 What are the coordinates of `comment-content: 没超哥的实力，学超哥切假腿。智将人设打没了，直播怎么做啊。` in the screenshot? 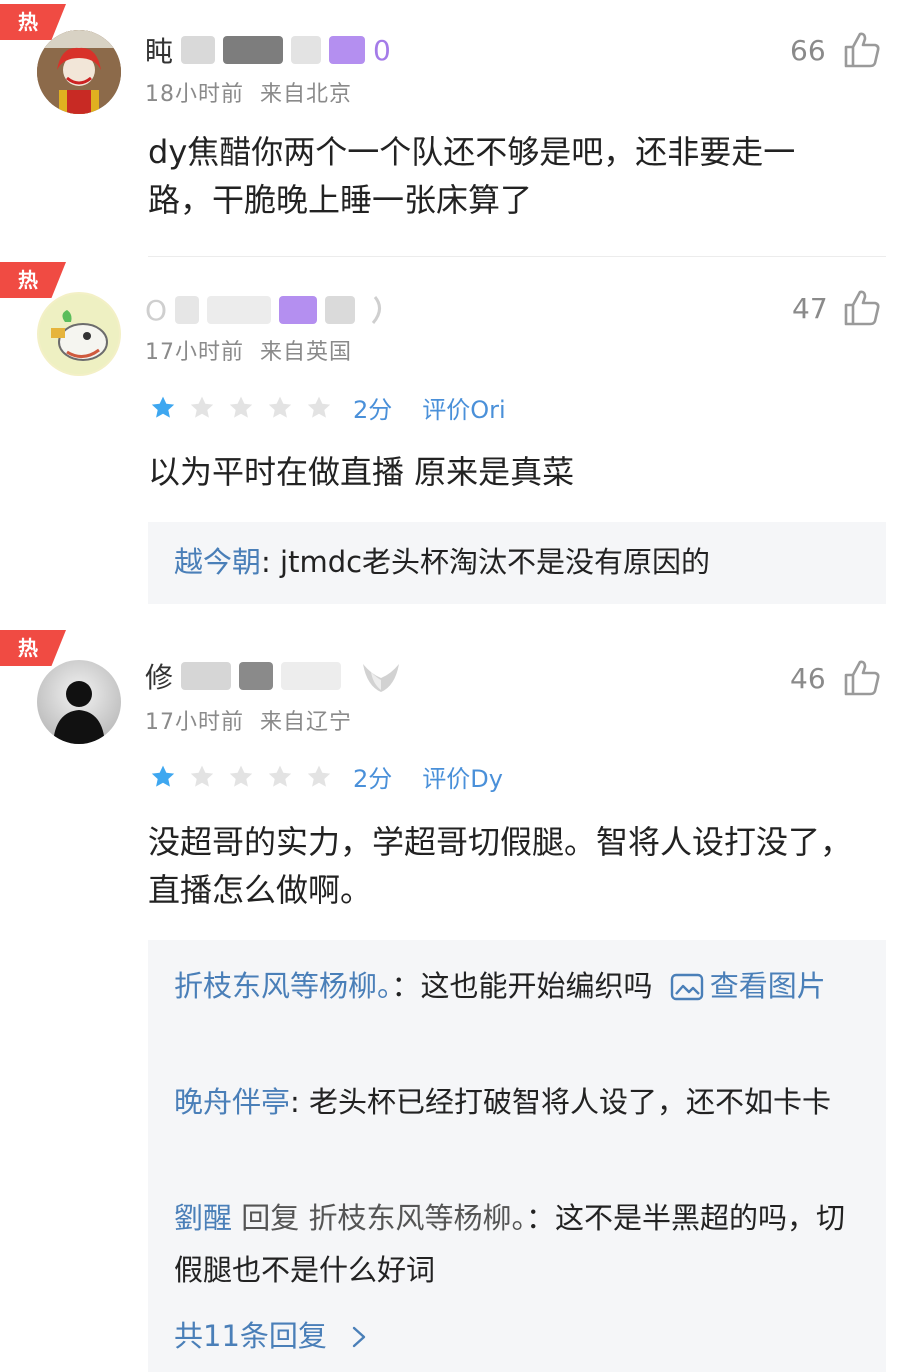 It's located at (500, 866).